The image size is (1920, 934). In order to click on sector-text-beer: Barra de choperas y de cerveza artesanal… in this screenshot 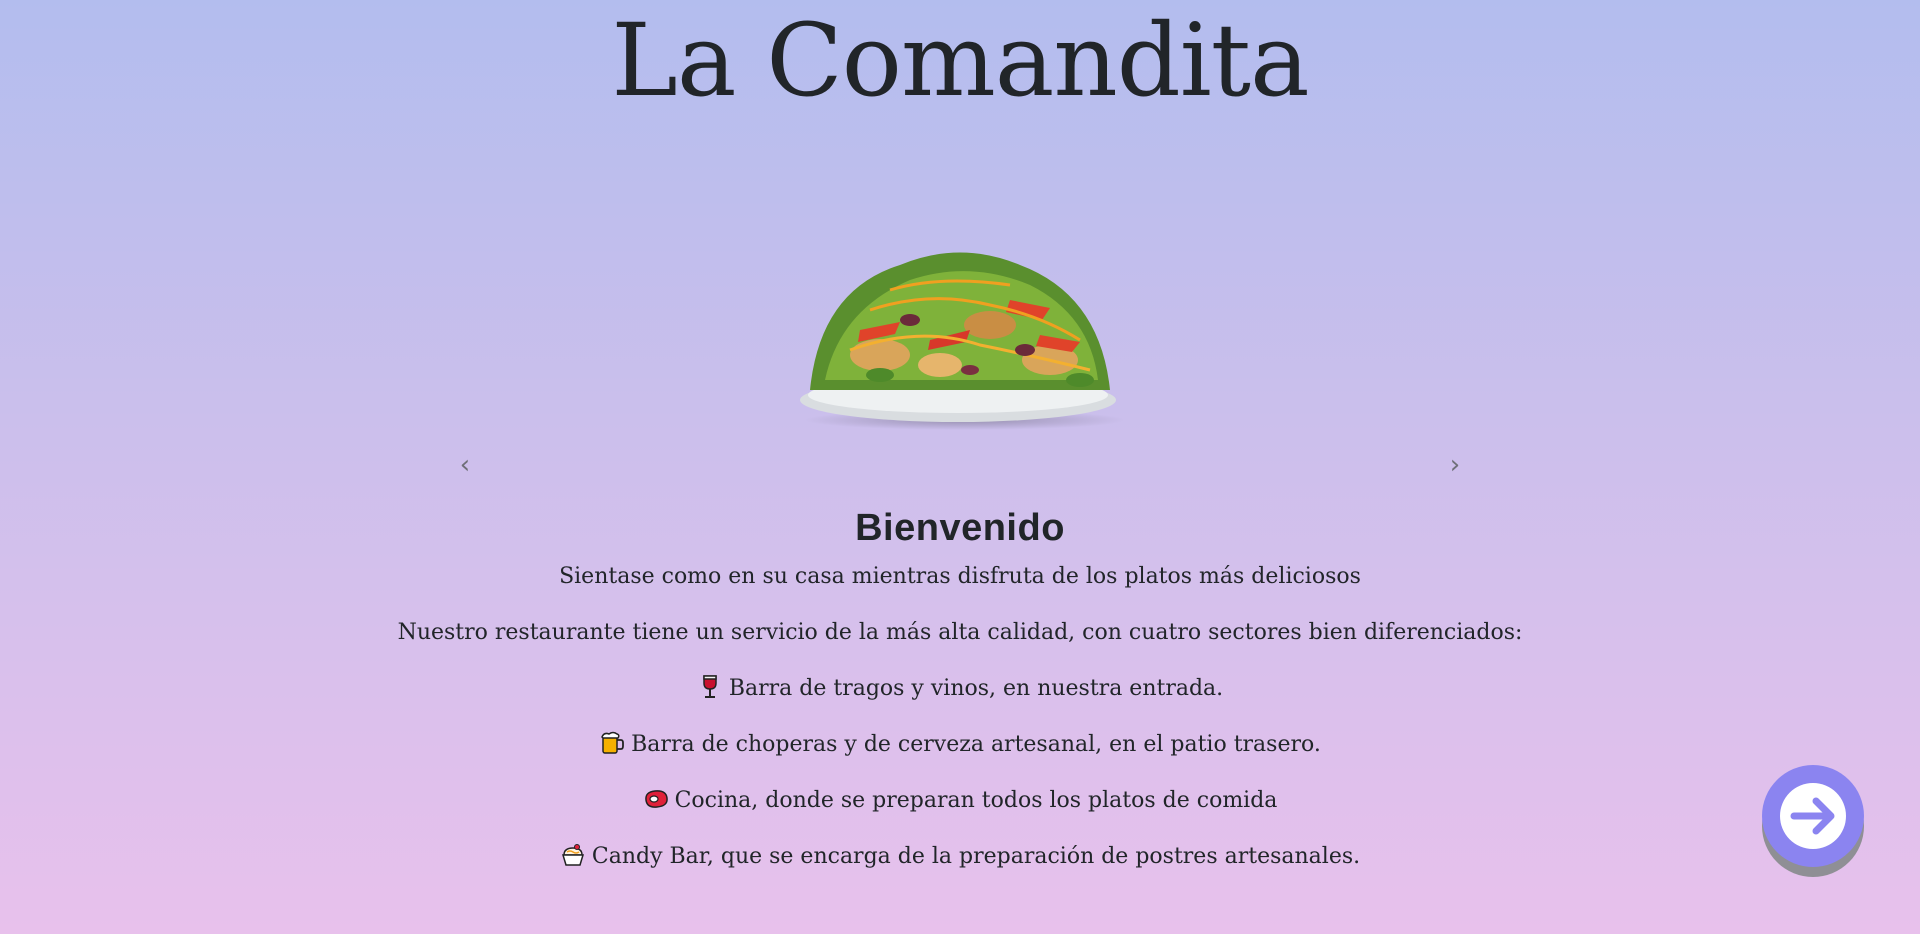, I will do `click(976, 744)`.